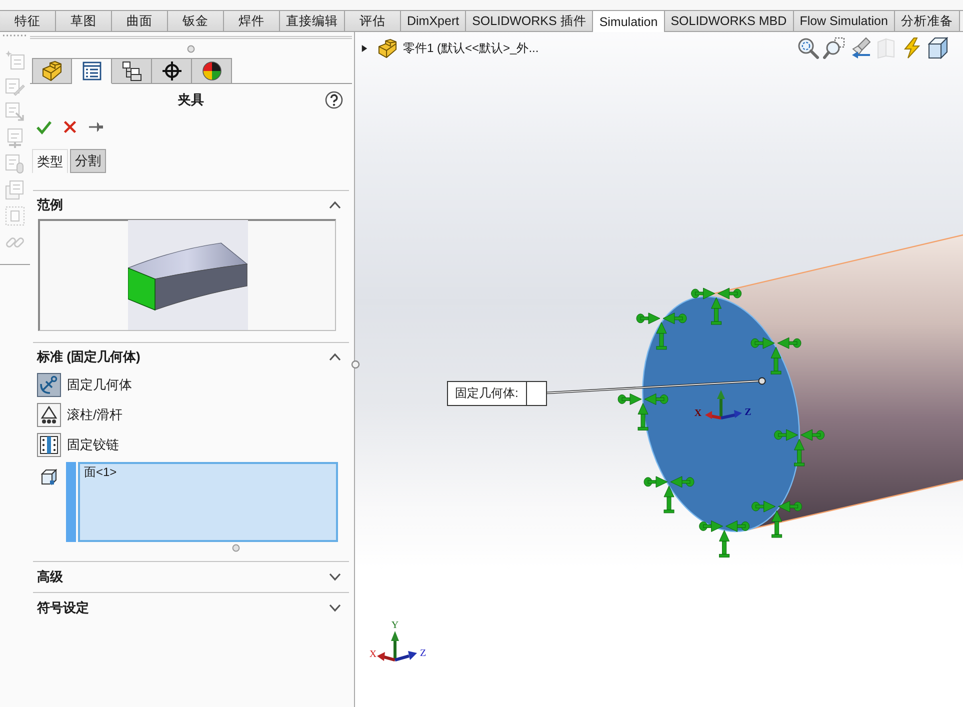  Describe the element at coordinates (50, 161) in the screenshot. I see `panel-subtab: 类型` at that location.